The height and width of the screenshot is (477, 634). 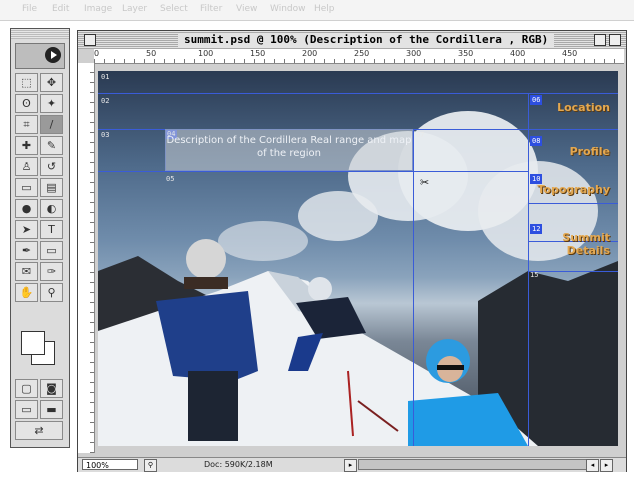 I want to click on nav-summit-details: Summit Details, so click(x=580, y=244).